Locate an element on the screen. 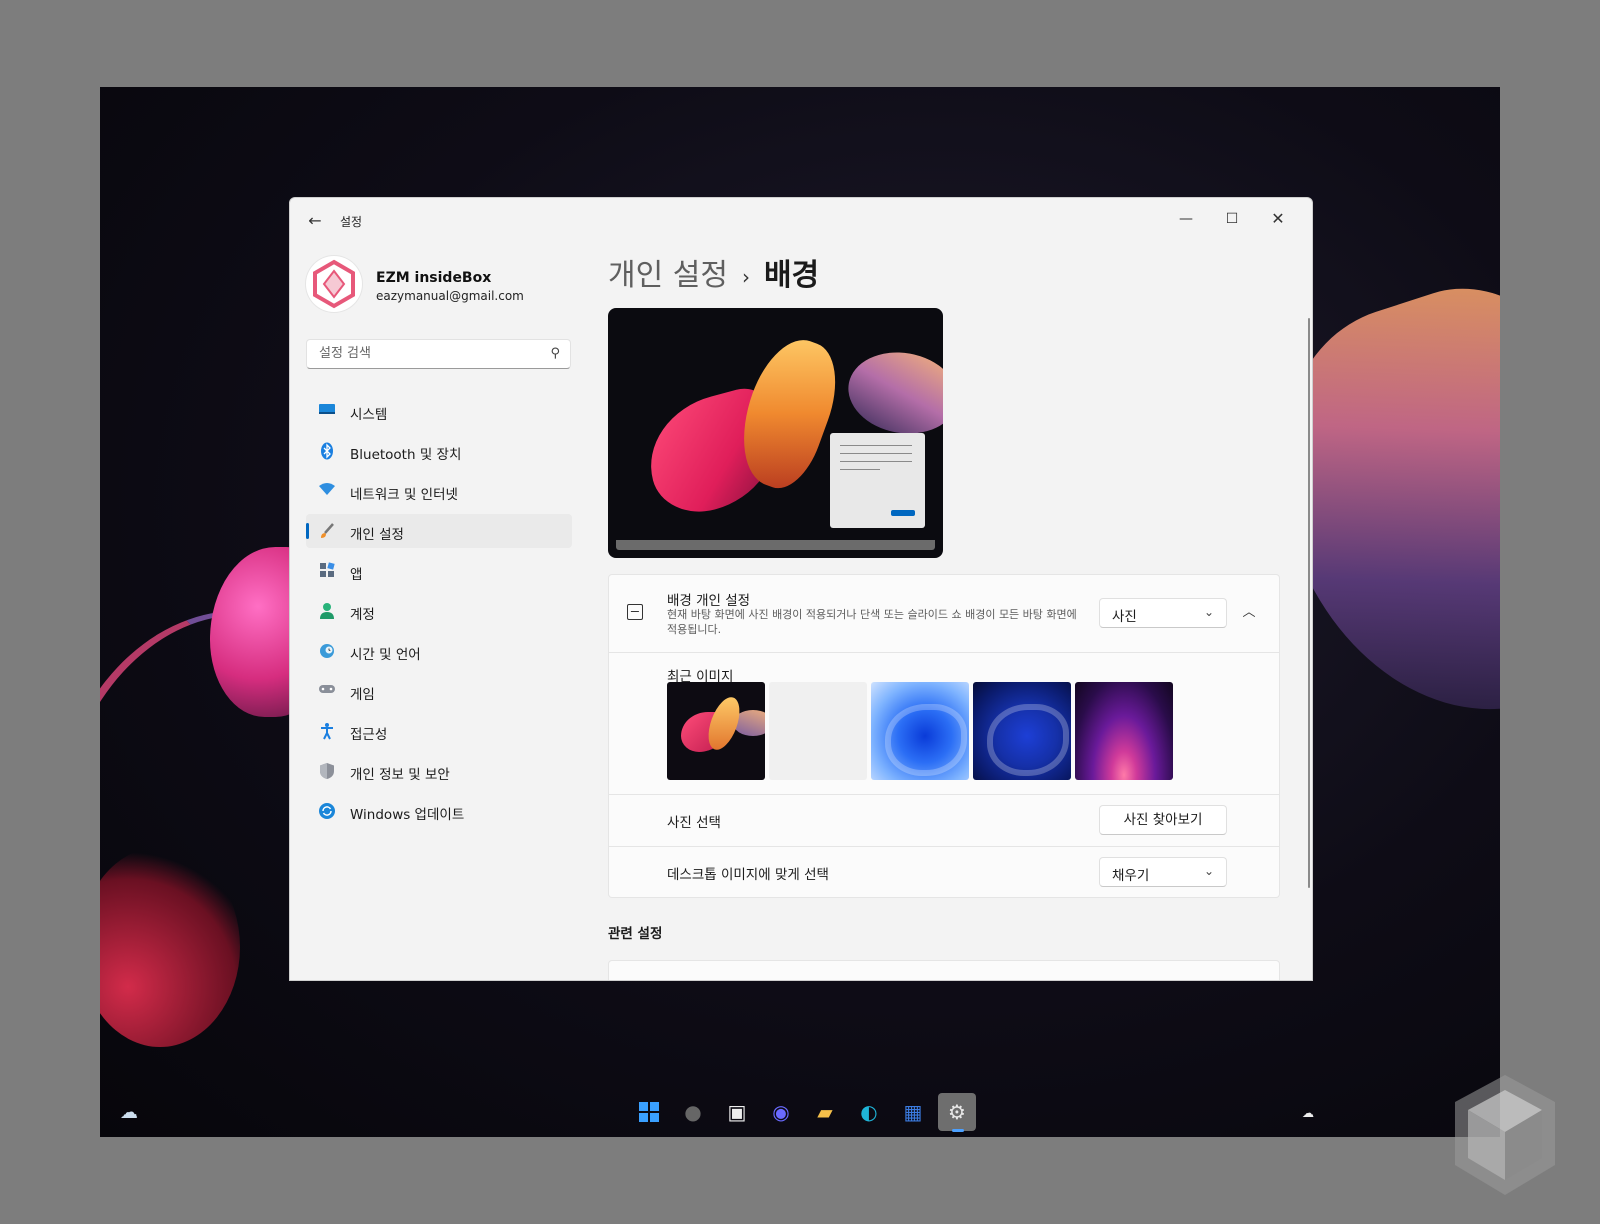 The width and height of the screenshot is (1600, 1224). gamepad-icon is located at coordinates (327, 691).